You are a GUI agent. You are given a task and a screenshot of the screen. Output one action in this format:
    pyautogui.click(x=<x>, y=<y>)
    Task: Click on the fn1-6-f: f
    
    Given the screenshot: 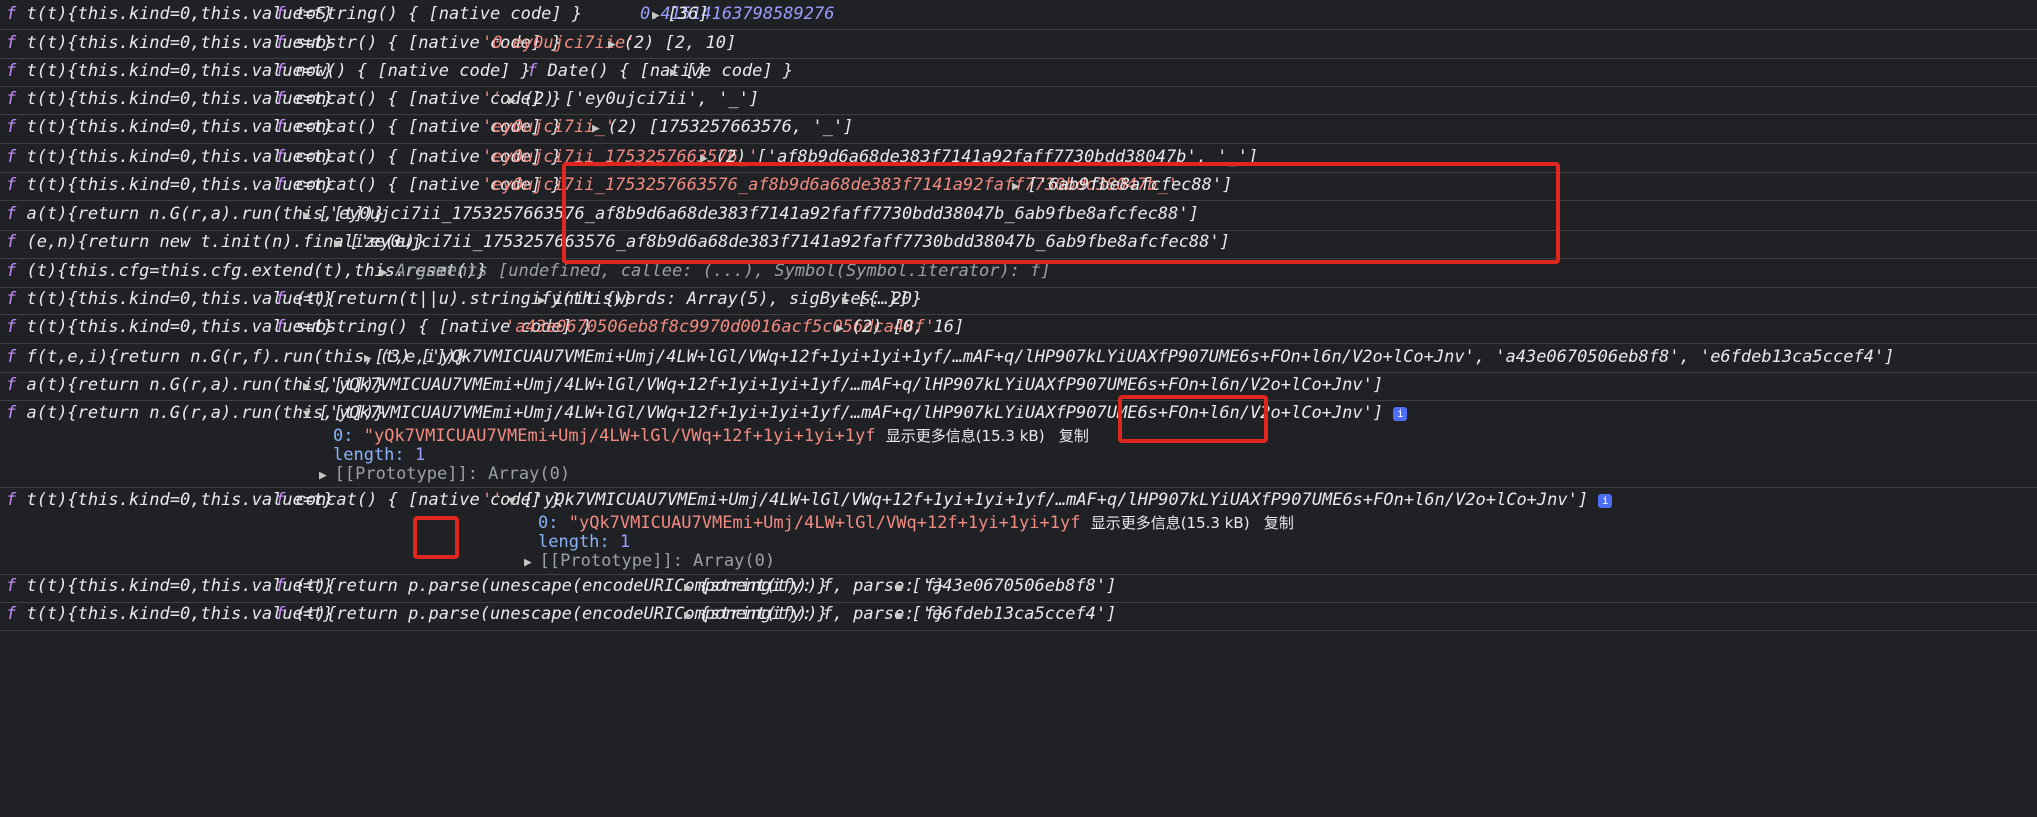 What is the action you would take?
    pyautogui.click(x=16, y=185)
    